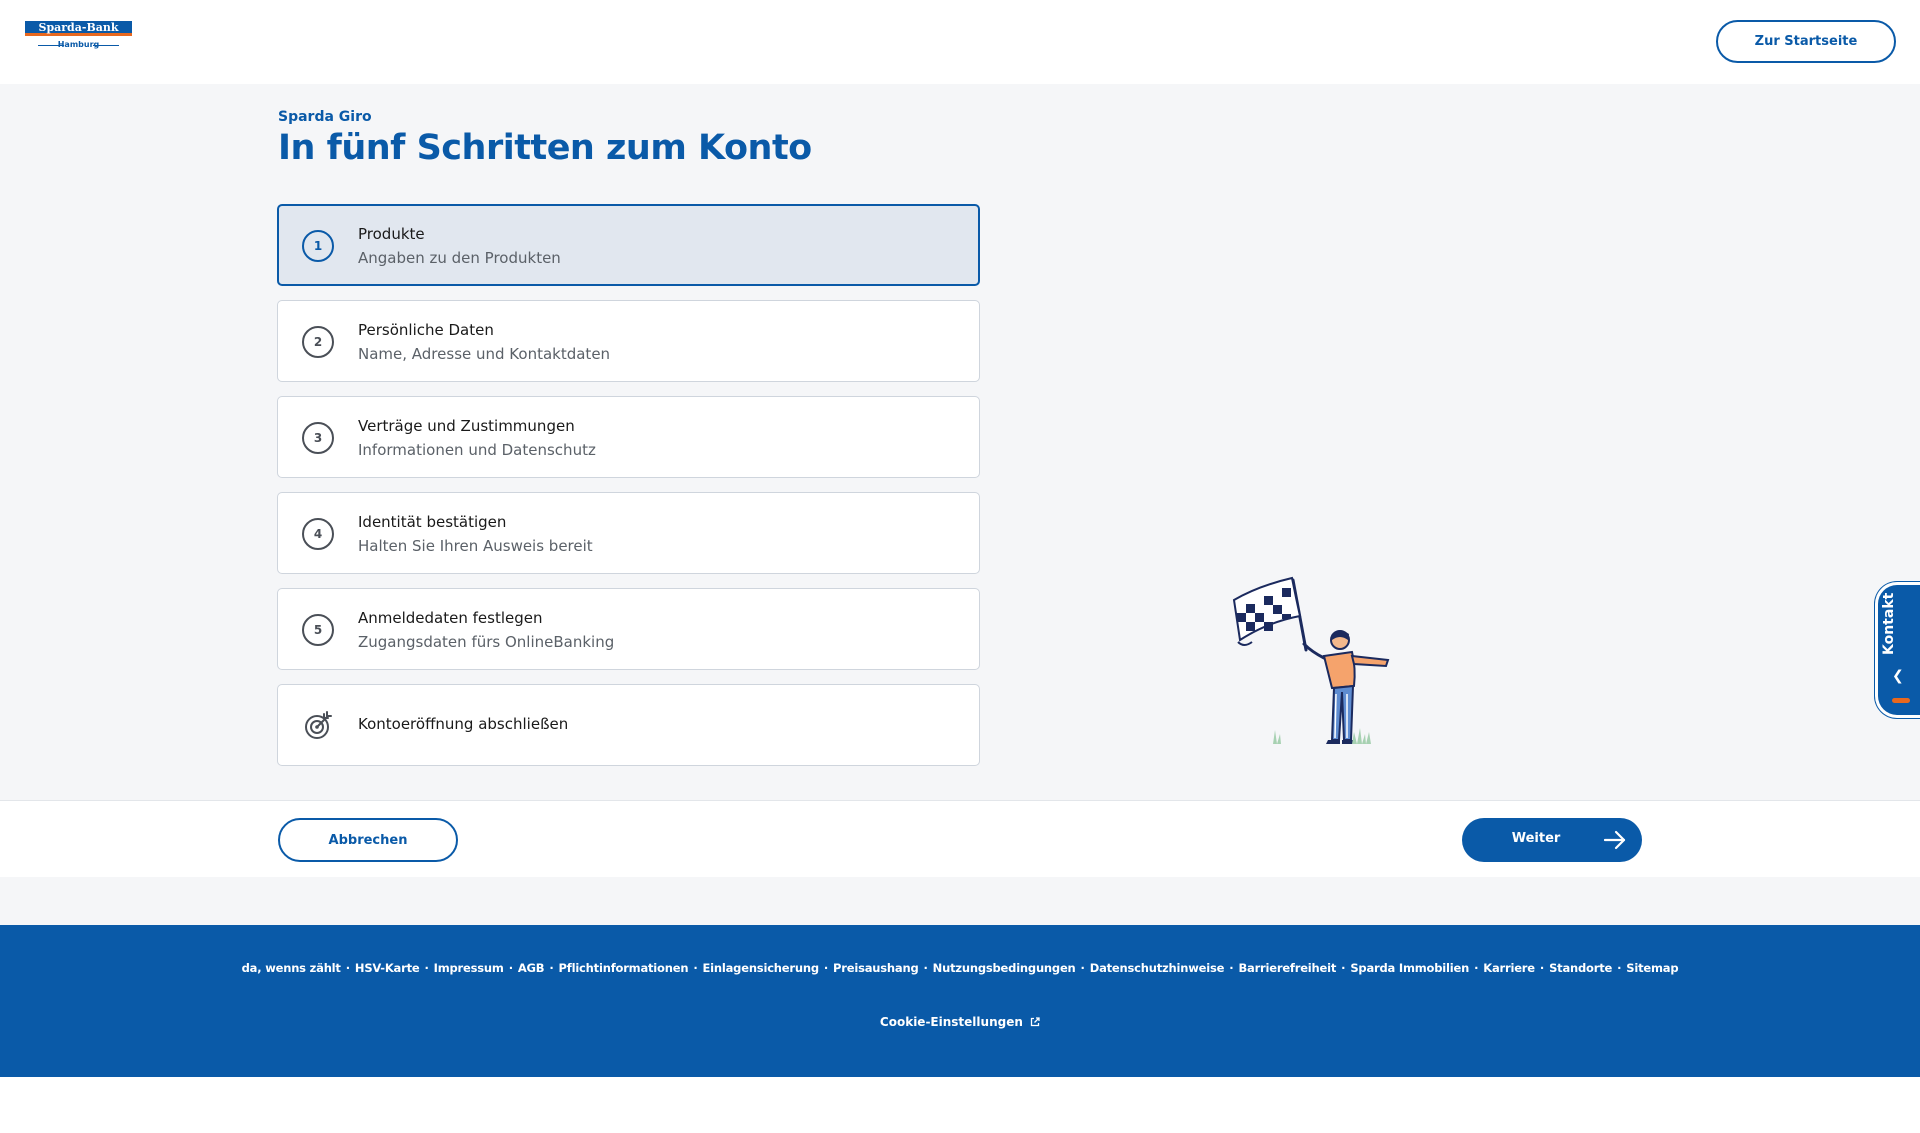  I want to click on step-subtitle: Name, Adresse und Kontaktdaten, so click(484, 354).